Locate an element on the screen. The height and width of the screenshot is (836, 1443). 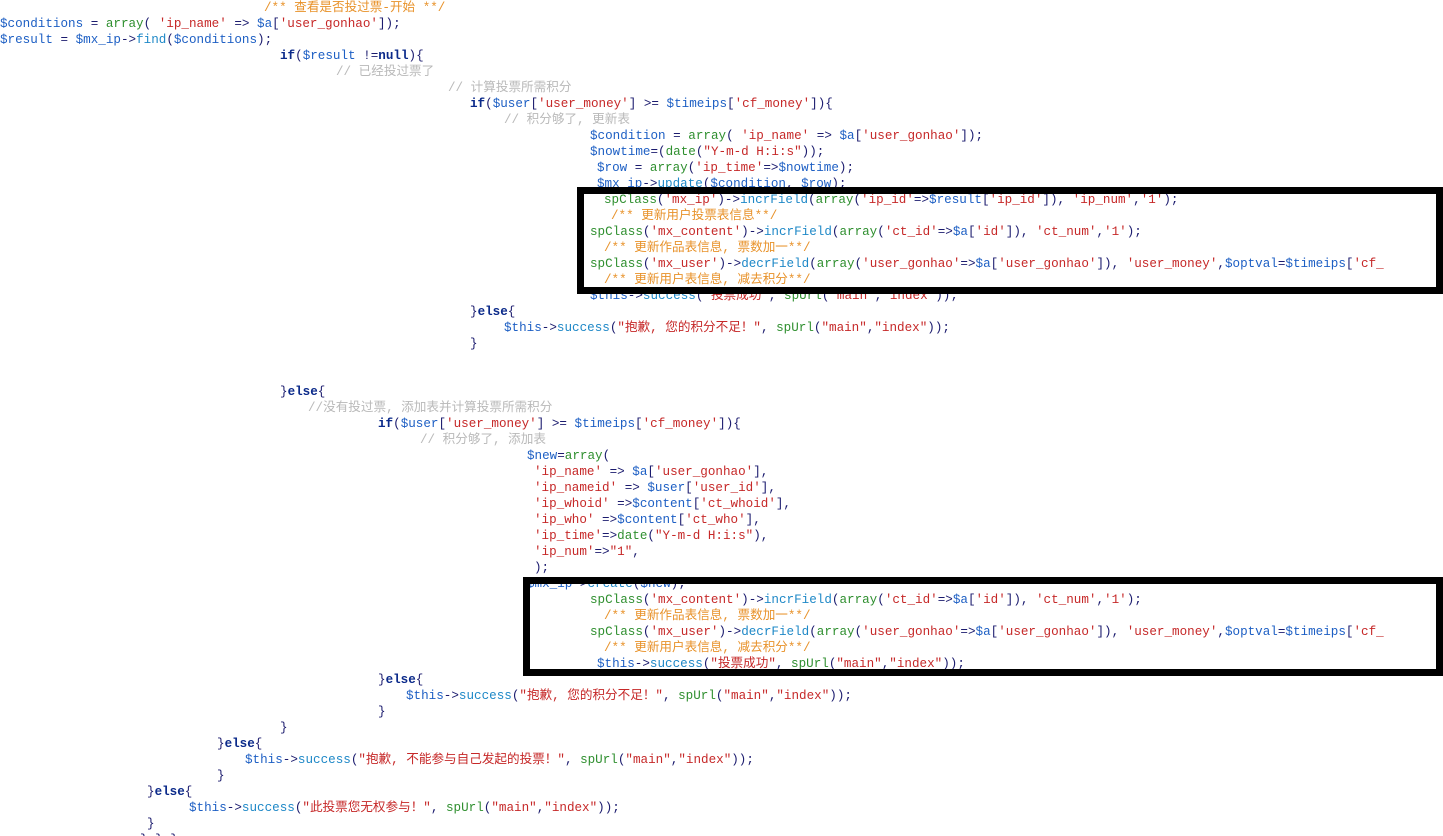
code-line: $row = array('ip_time'=>$nowtime); is located at coordinates (427, 168).